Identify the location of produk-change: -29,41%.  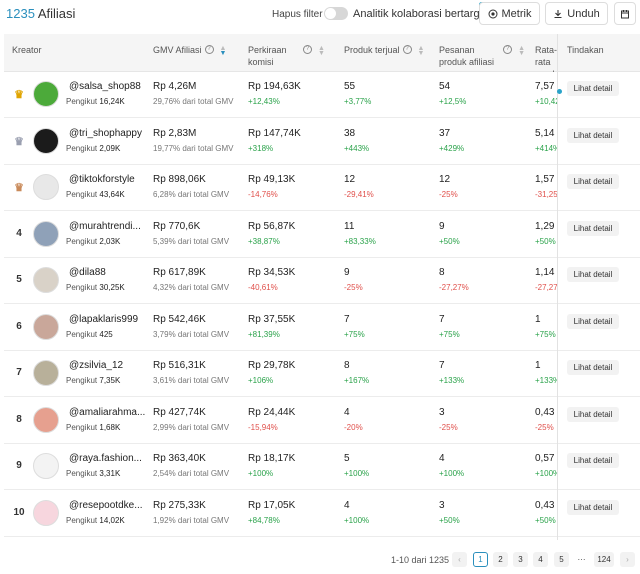
(359, 194).